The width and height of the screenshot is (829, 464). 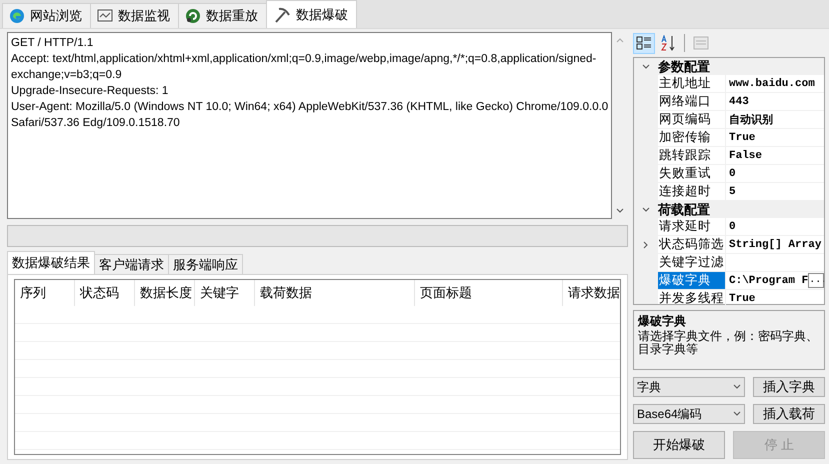 I want to click on property-value: www.baidu.com, so click(x=772, y=84).